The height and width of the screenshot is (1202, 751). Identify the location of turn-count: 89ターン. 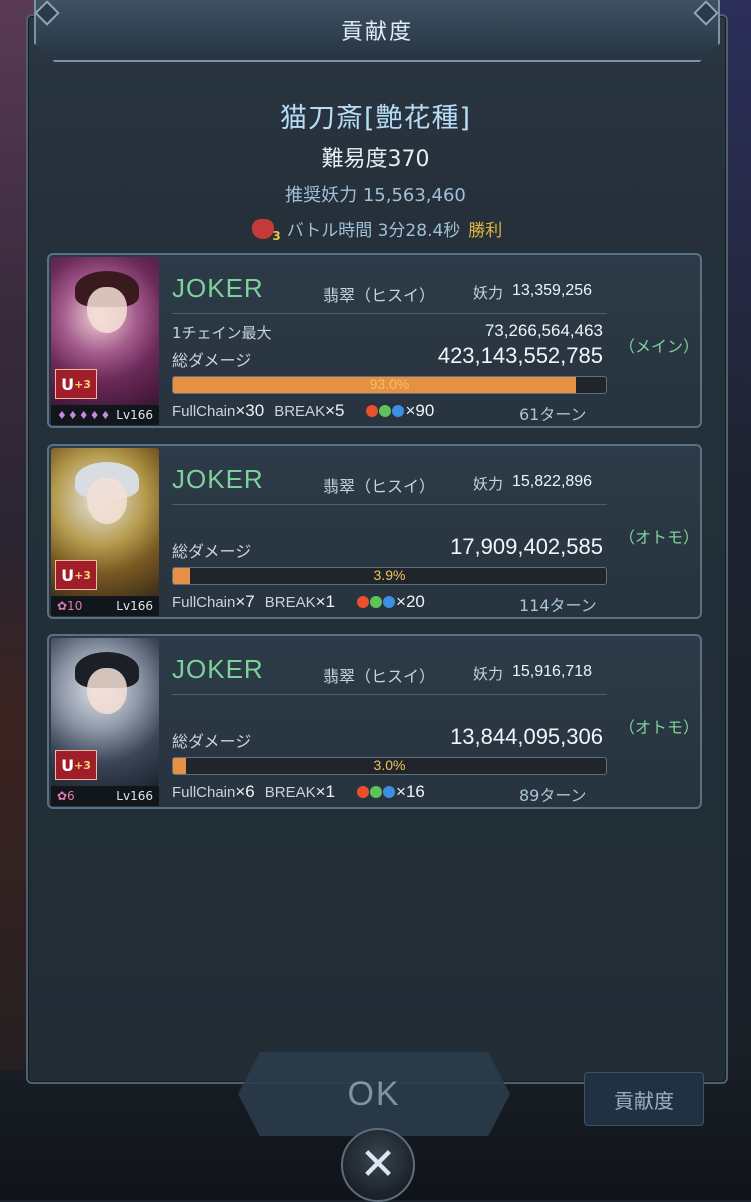
(553, 795).